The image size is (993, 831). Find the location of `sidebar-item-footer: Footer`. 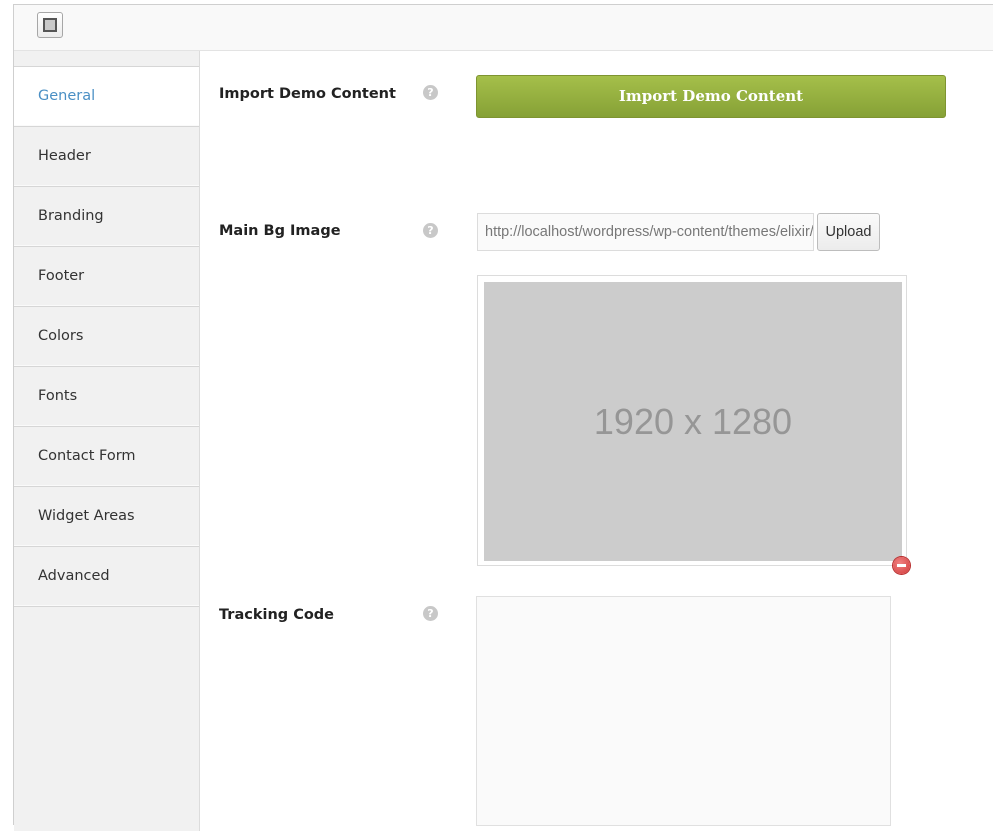

sidebar-item-footer: Footer is located at coordinates (106, 276).